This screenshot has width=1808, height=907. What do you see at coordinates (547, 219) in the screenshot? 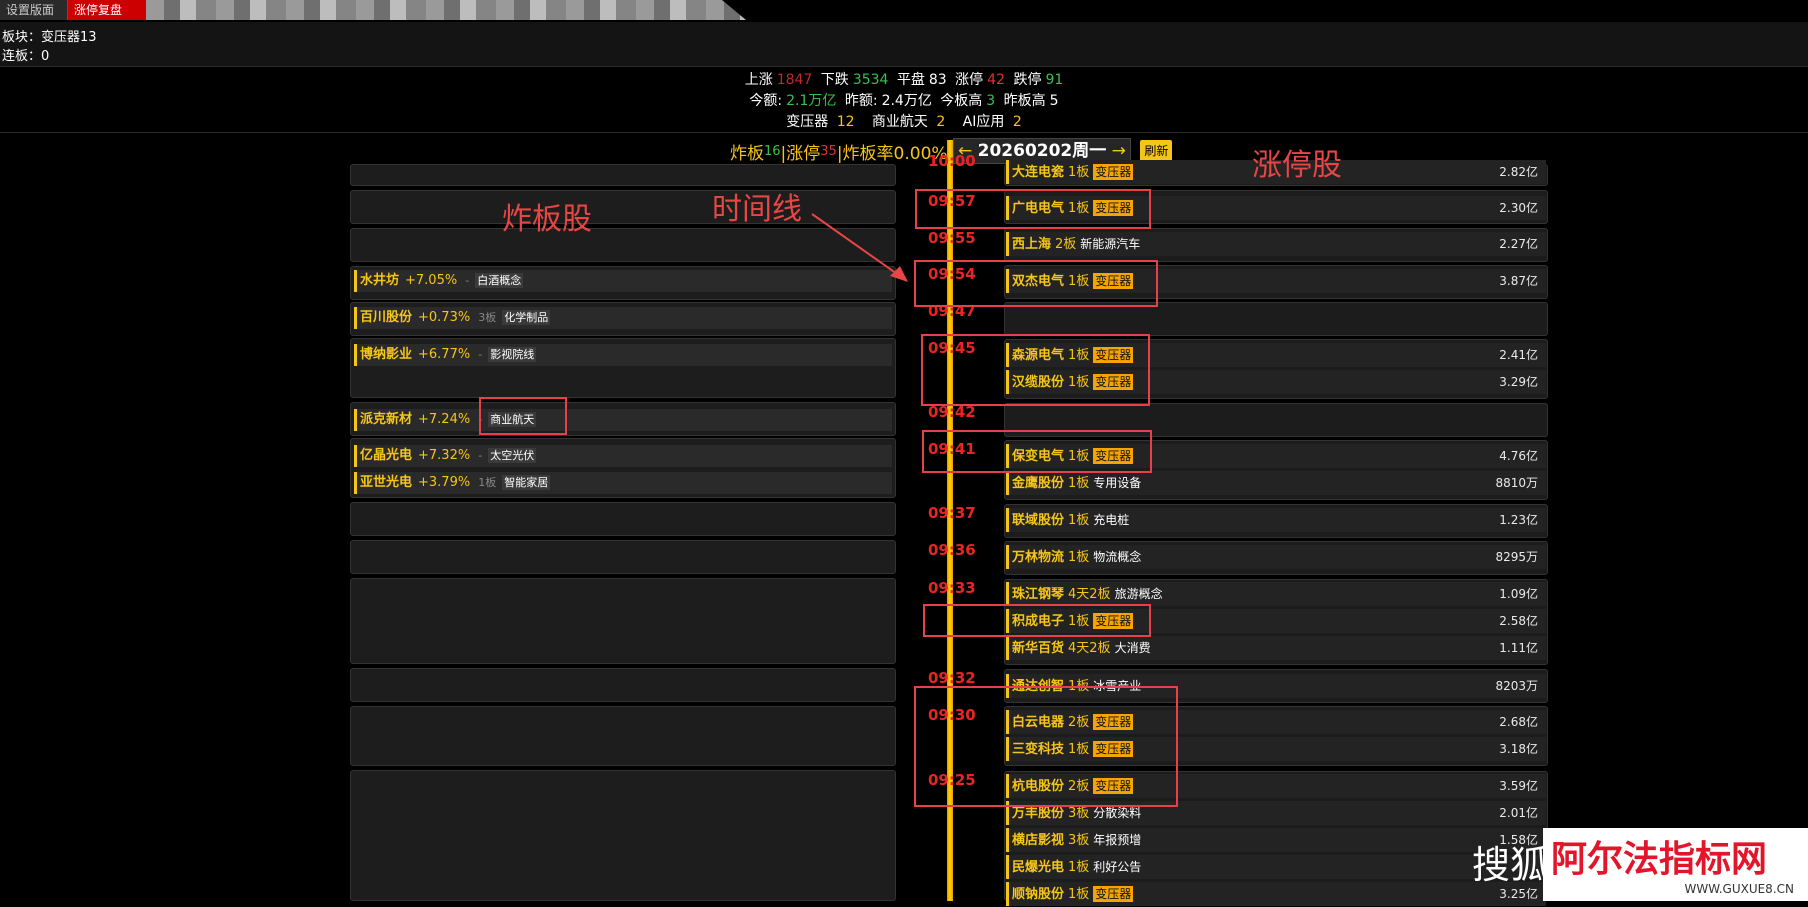
I see `annotation-broken-stocks: 炸板股` at bounding box center [547, 219].